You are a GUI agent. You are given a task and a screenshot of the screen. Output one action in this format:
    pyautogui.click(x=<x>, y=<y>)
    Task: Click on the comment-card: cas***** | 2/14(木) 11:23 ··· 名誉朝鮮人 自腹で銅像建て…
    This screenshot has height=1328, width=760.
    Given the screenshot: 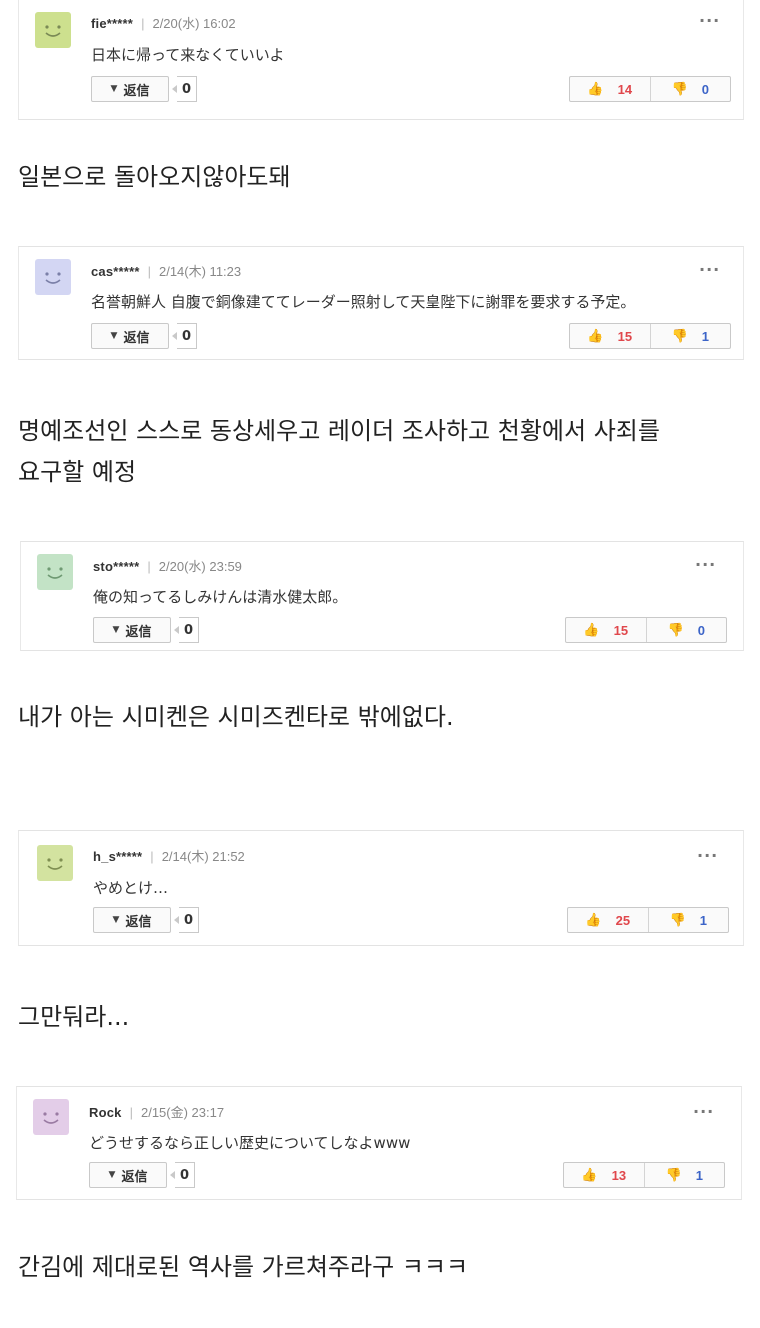 What is the action you would take?
    pyautogui.click(x=381, y=303)
    